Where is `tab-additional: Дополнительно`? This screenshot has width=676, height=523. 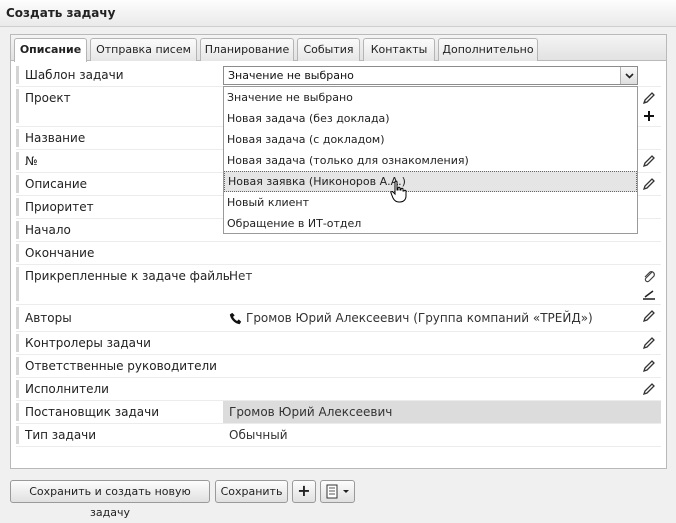 tab-additional: Дополнительно is located at coordinates (488, 49).